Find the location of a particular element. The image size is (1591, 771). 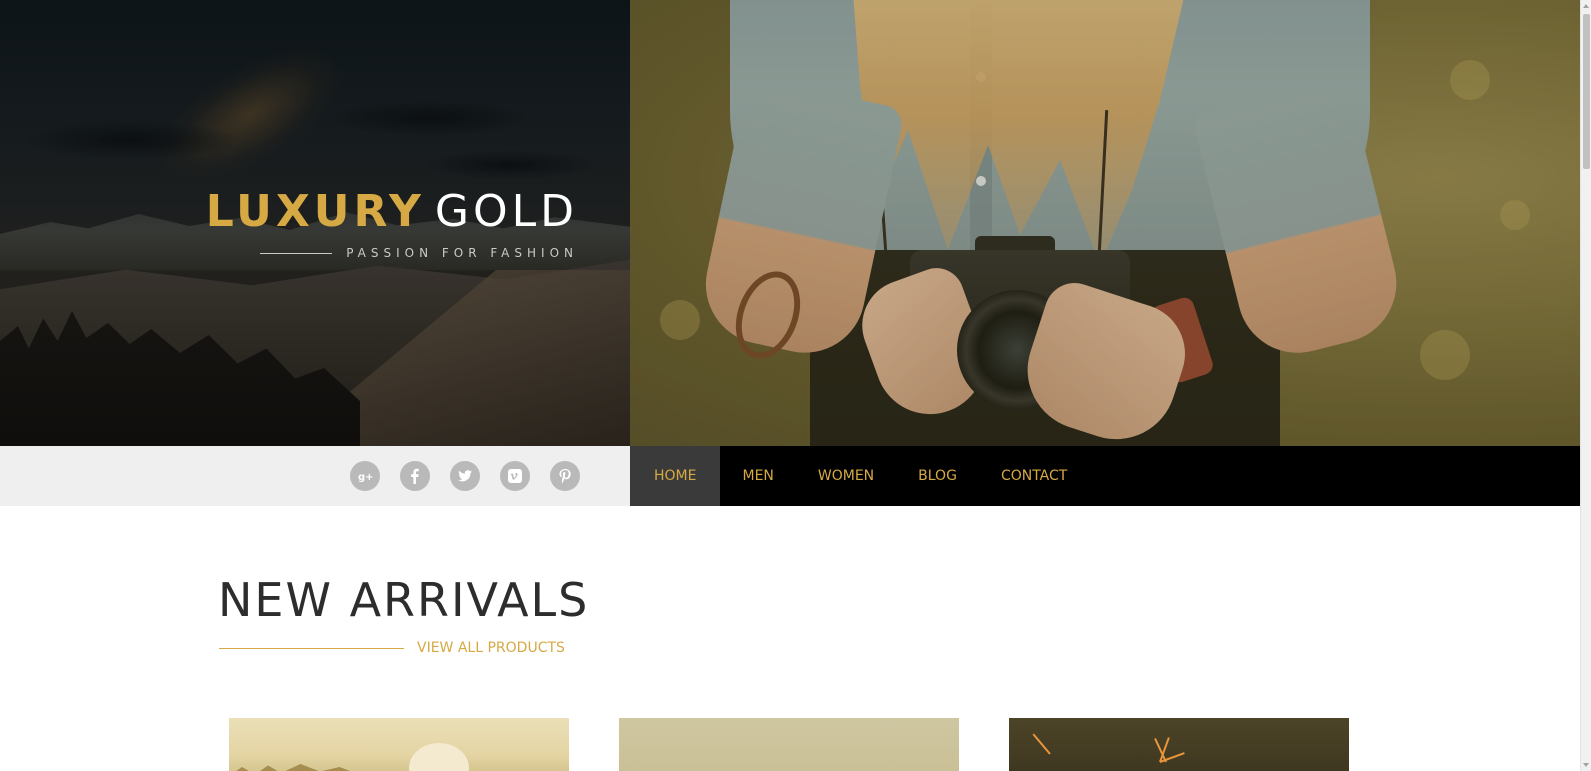

vertical-scrollbar is located at coordinates (1585, 385).